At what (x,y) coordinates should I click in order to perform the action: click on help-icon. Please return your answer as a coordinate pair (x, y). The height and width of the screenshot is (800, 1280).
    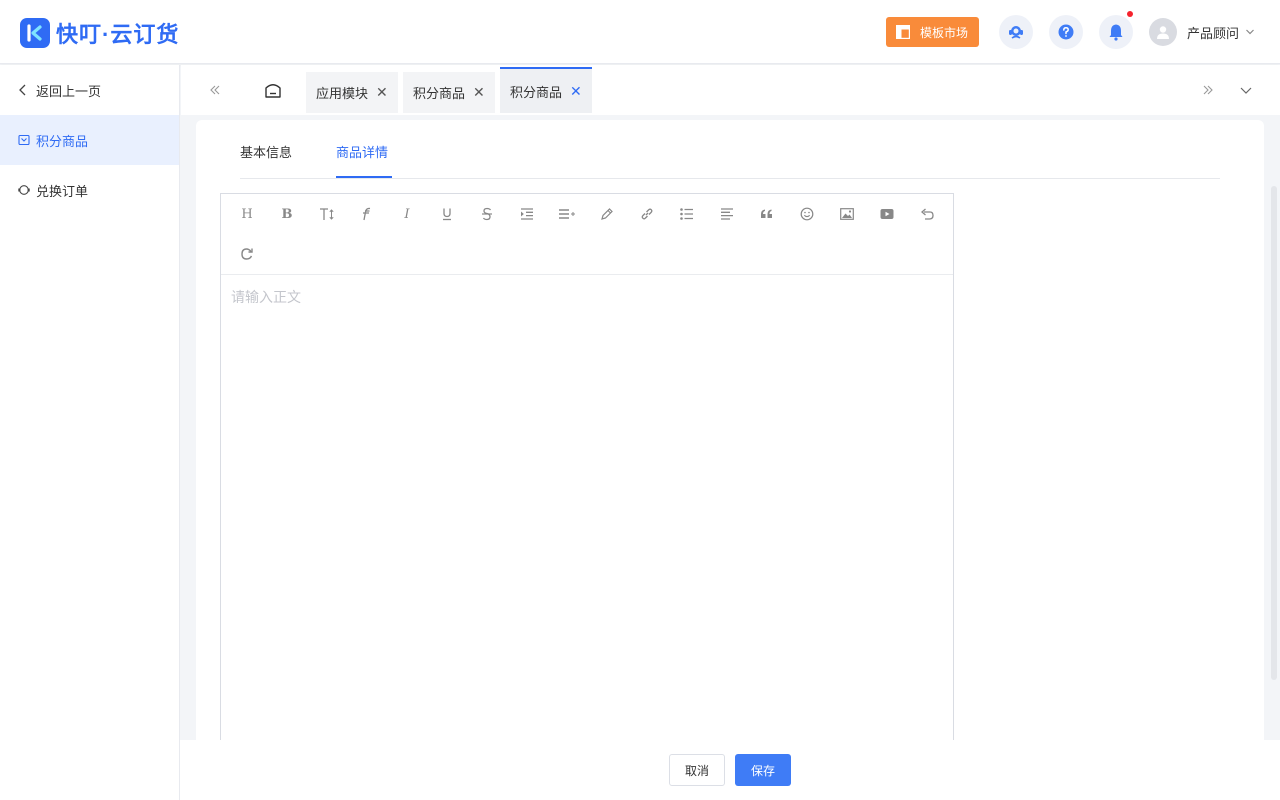
    Looking at the image, I should click on (1066, 32).